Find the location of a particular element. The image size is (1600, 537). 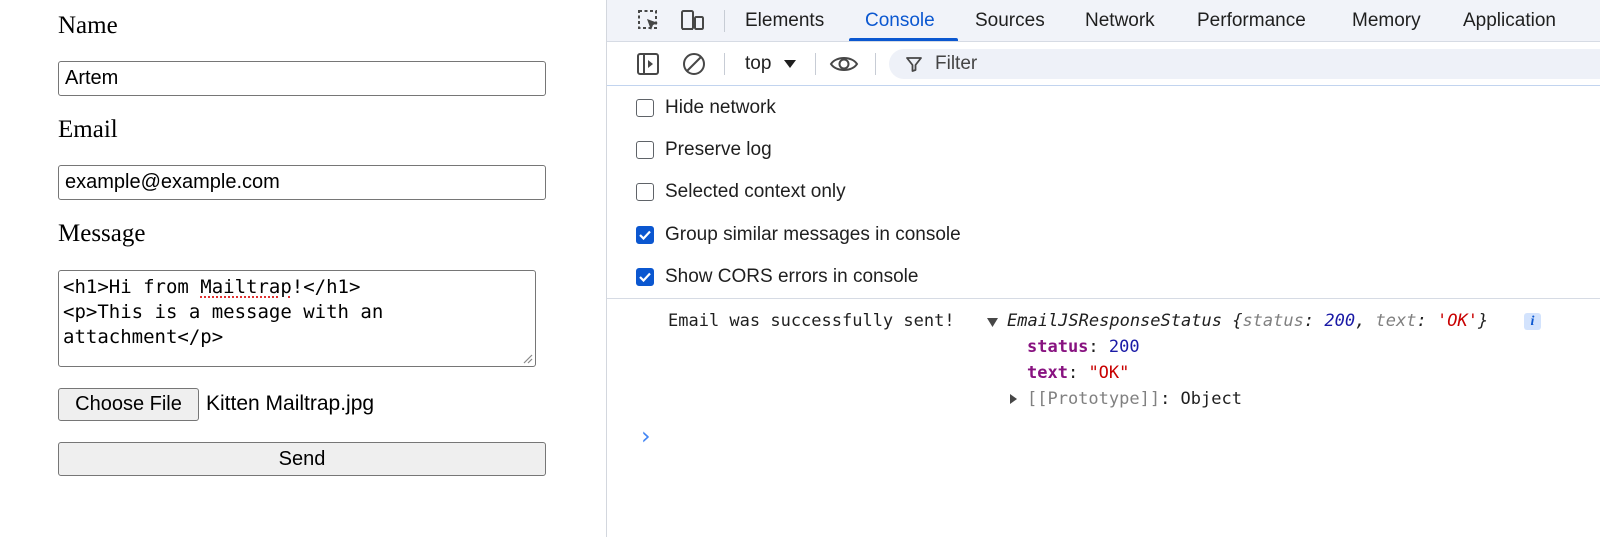

console-prompt-icon: › is located at coordinates (646, 436).